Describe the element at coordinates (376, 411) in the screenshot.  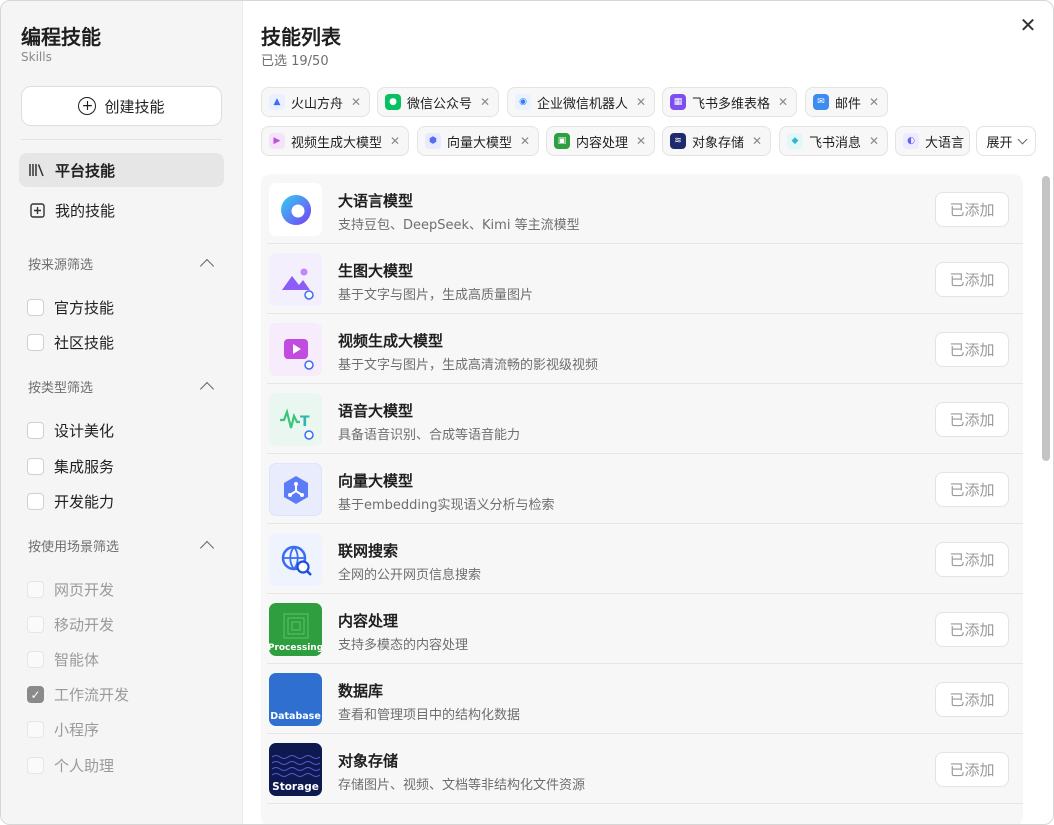
I see `skill-name: 语音大模型` at that location.